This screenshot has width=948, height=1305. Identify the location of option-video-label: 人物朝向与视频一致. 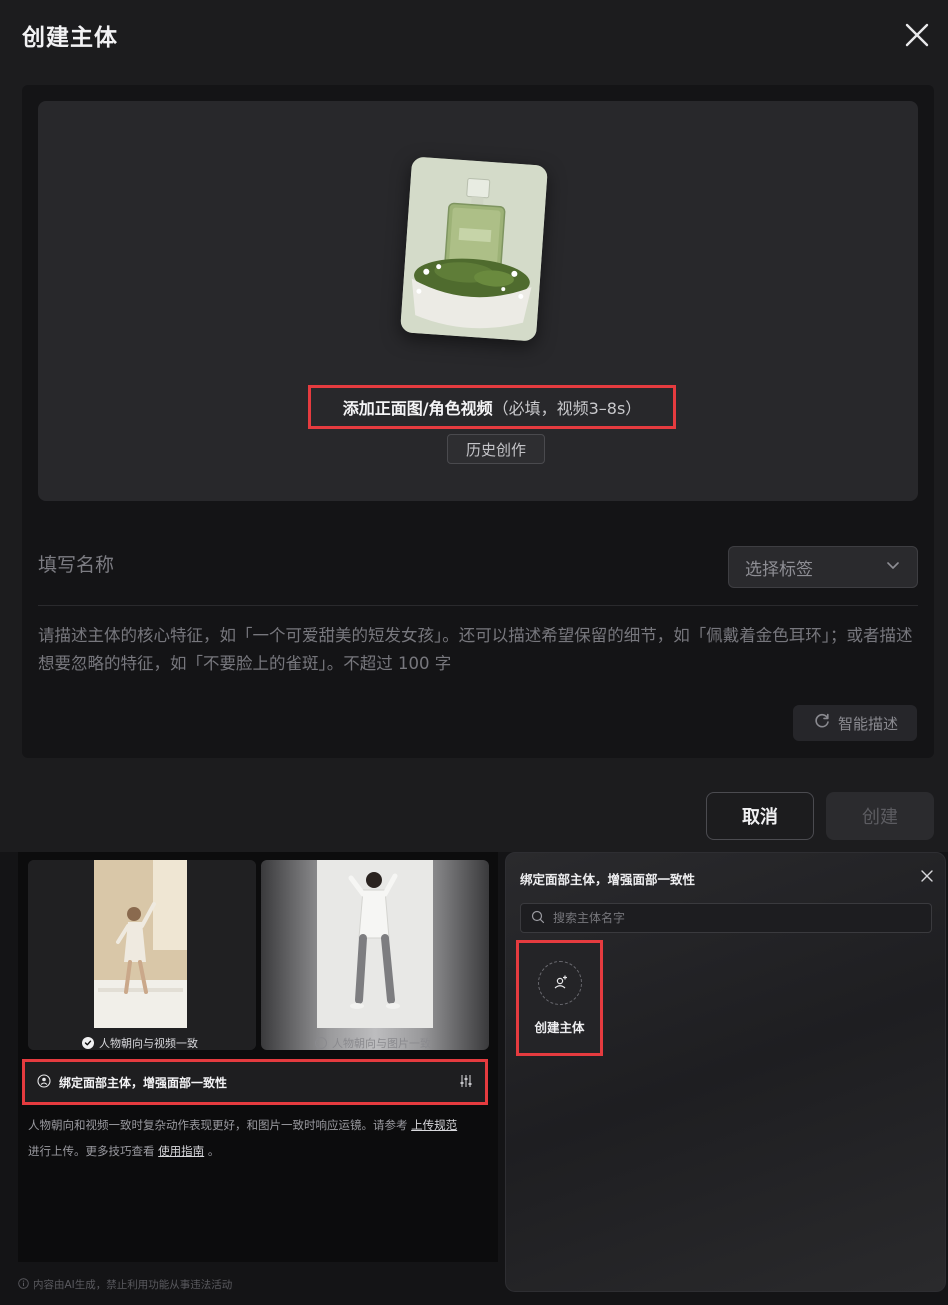
(148, 1043).